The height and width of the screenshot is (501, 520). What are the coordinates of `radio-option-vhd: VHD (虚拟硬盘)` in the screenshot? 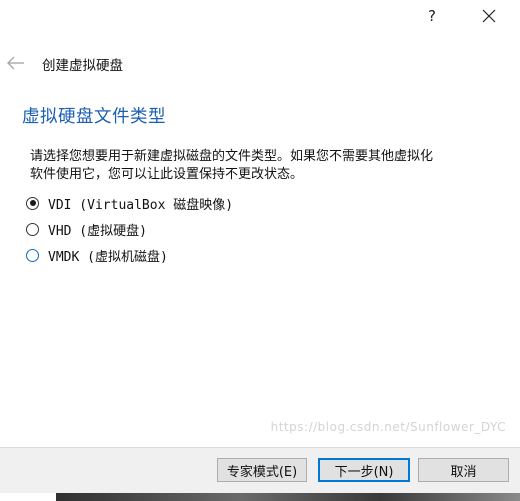 It's located at (86, 229).